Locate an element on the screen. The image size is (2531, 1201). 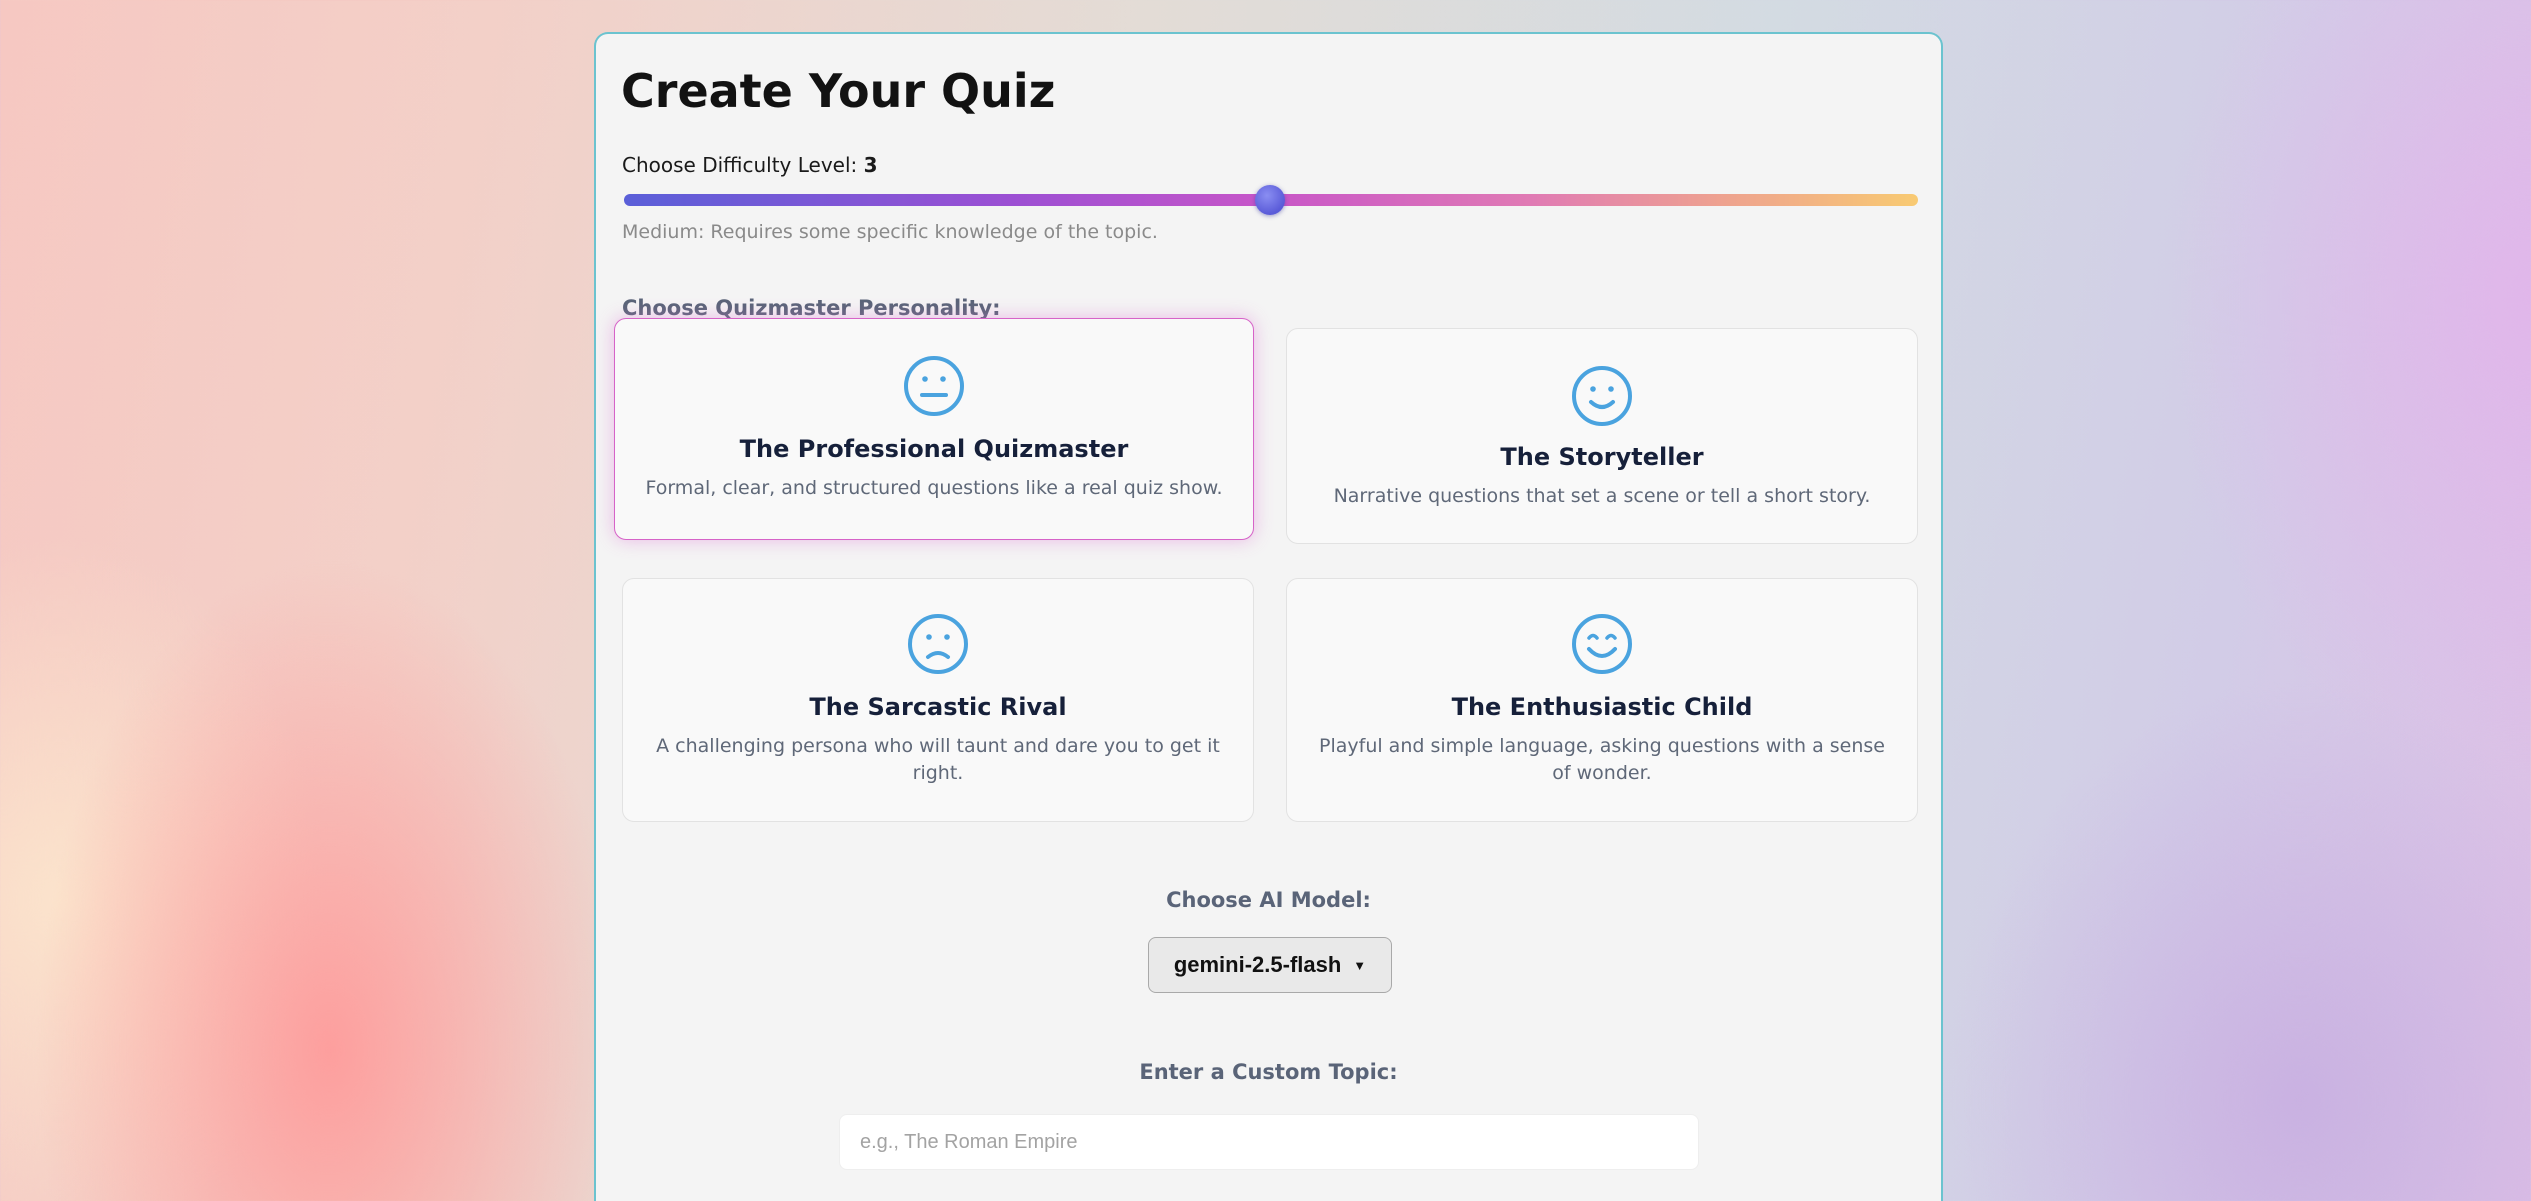
page-title: Create Your Quiz is located at coordinates (838, 91).